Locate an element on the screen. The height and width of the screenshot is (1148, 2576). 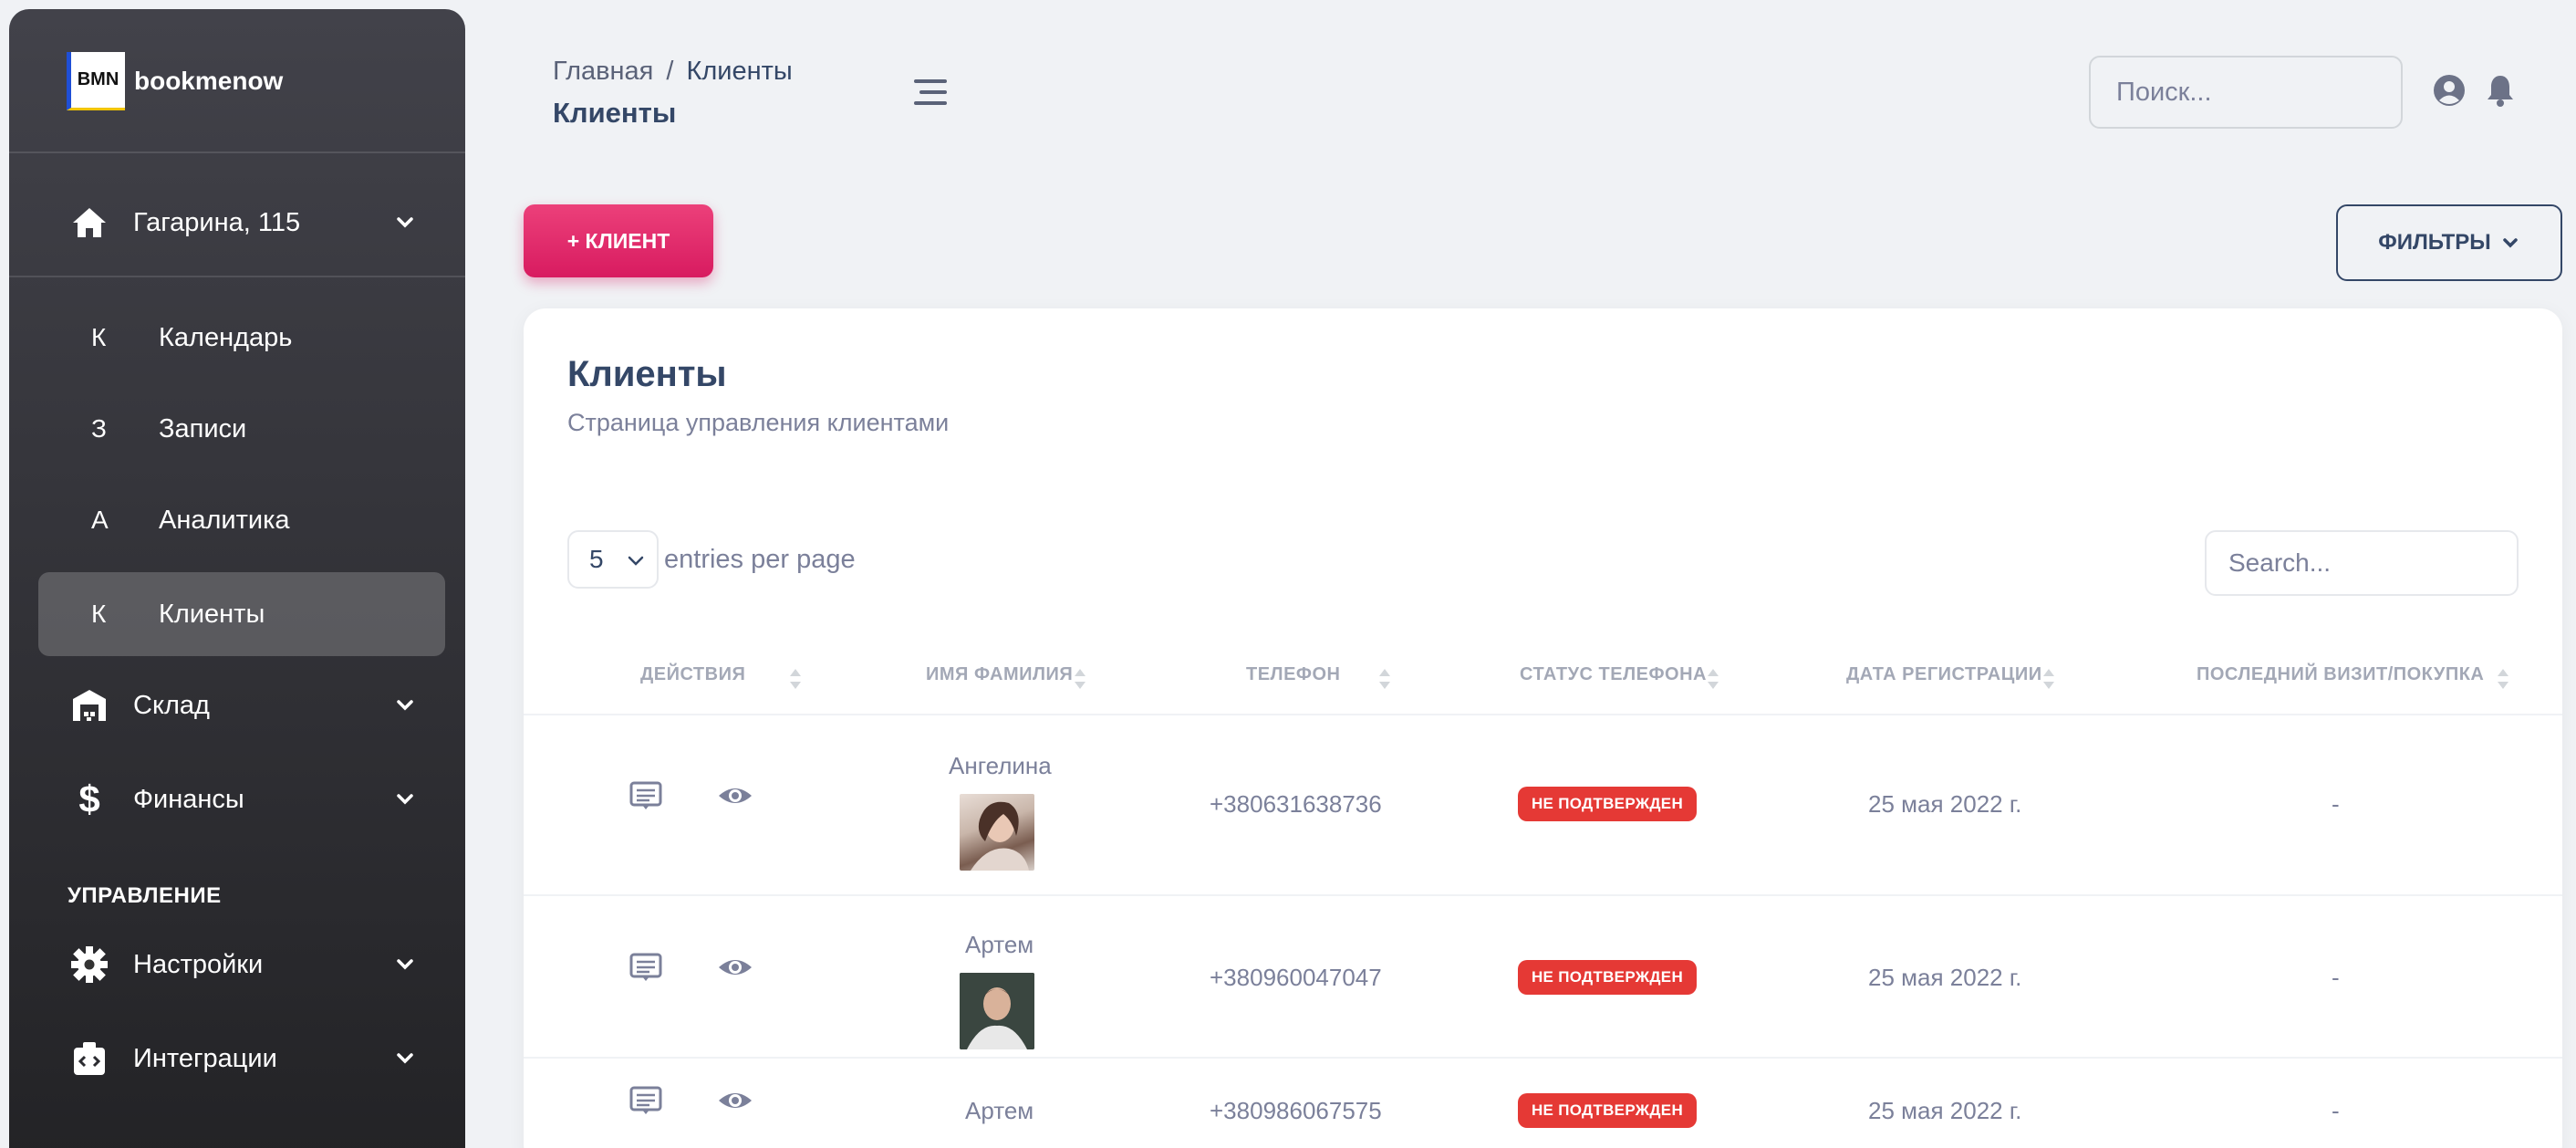
location-selector: Гагарина, 115 is located at coordinates (241, 223).